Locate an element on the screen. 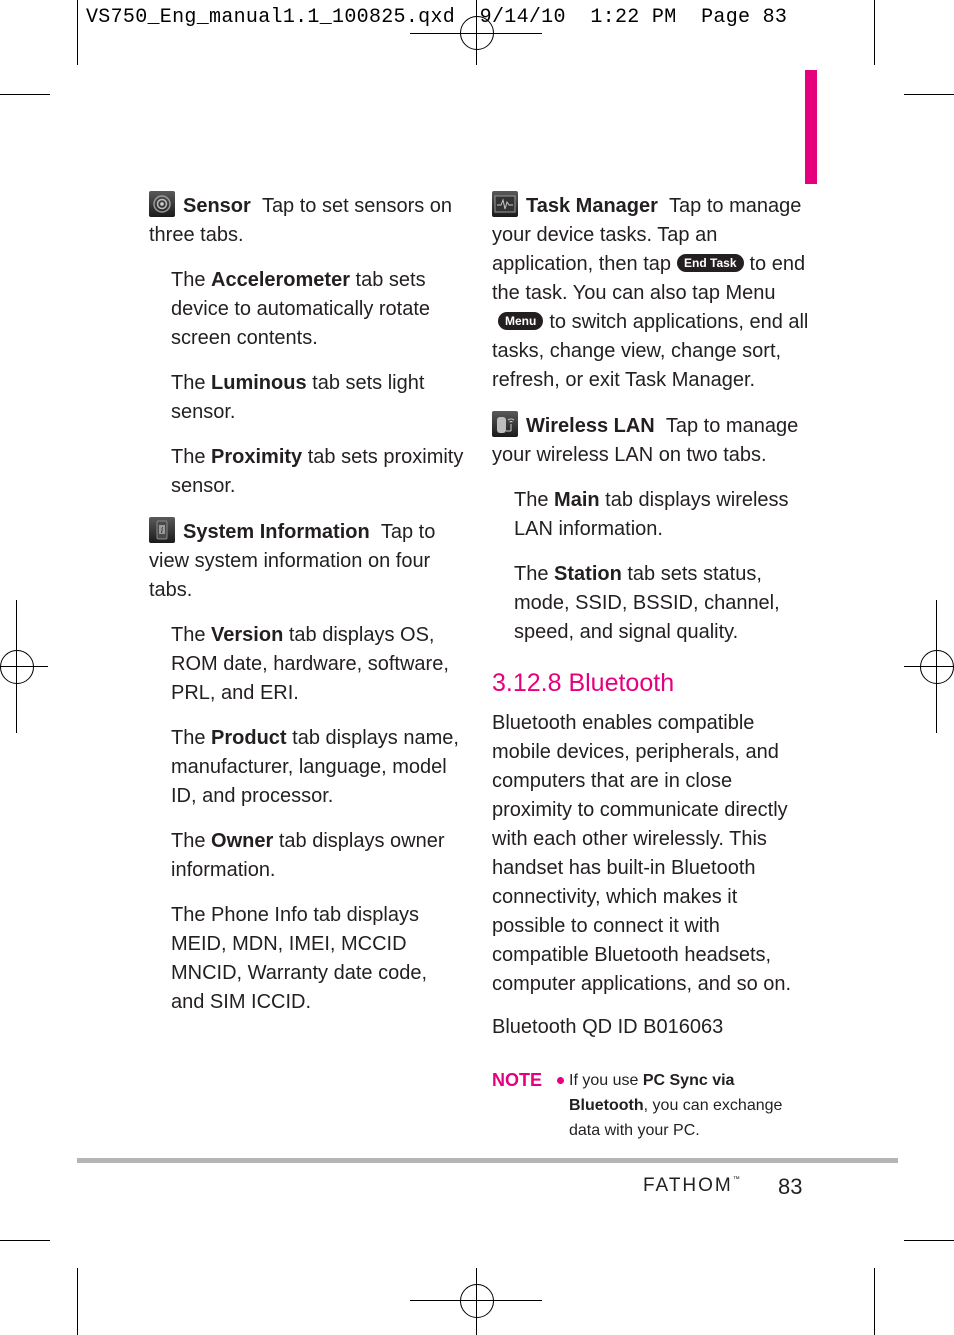  task-manager-term: Task Manager is located at coordinates (592, 206).